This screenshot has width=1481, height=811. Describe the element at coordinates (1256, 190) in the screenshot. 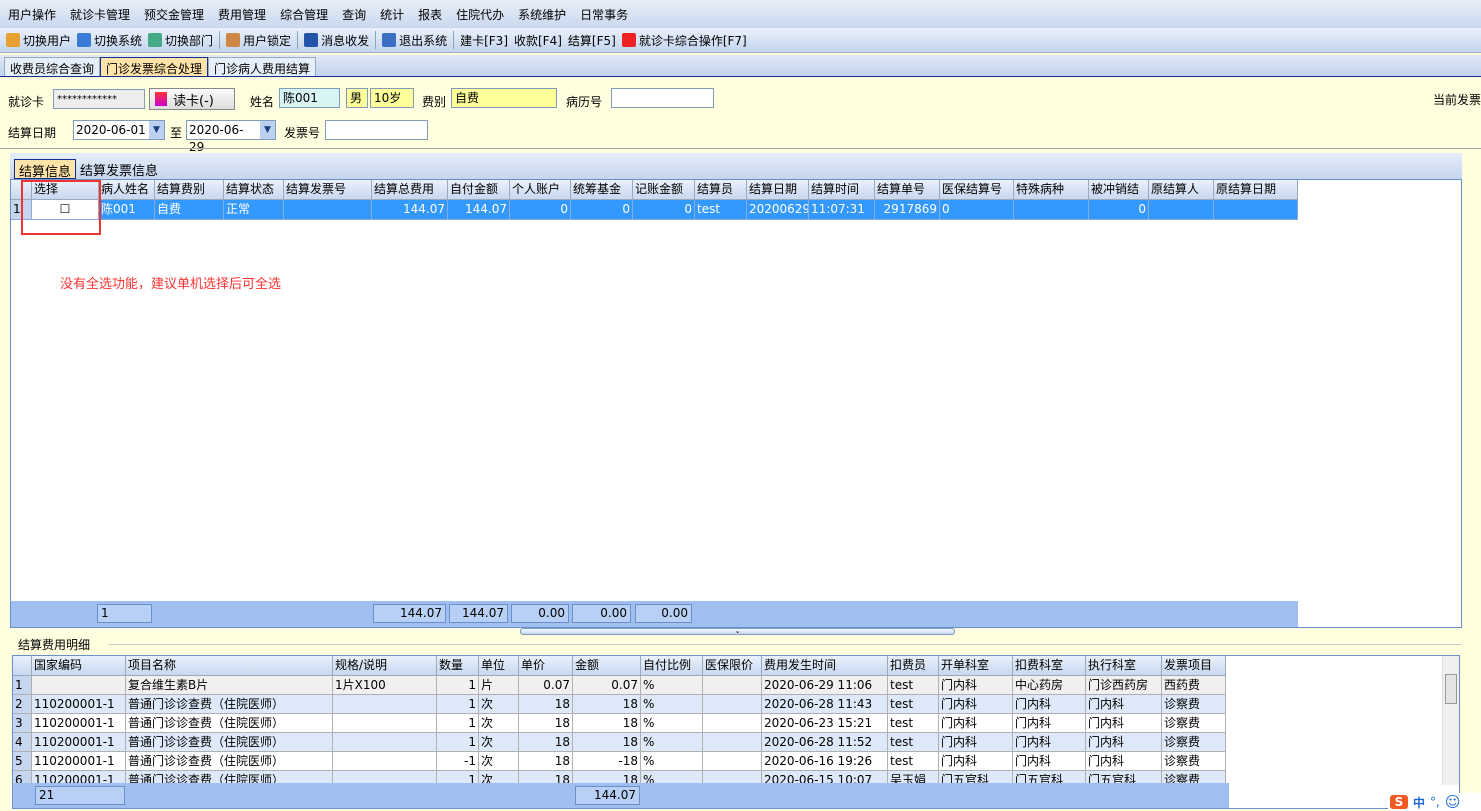

I see `column-header: 原结算日期` at that location.